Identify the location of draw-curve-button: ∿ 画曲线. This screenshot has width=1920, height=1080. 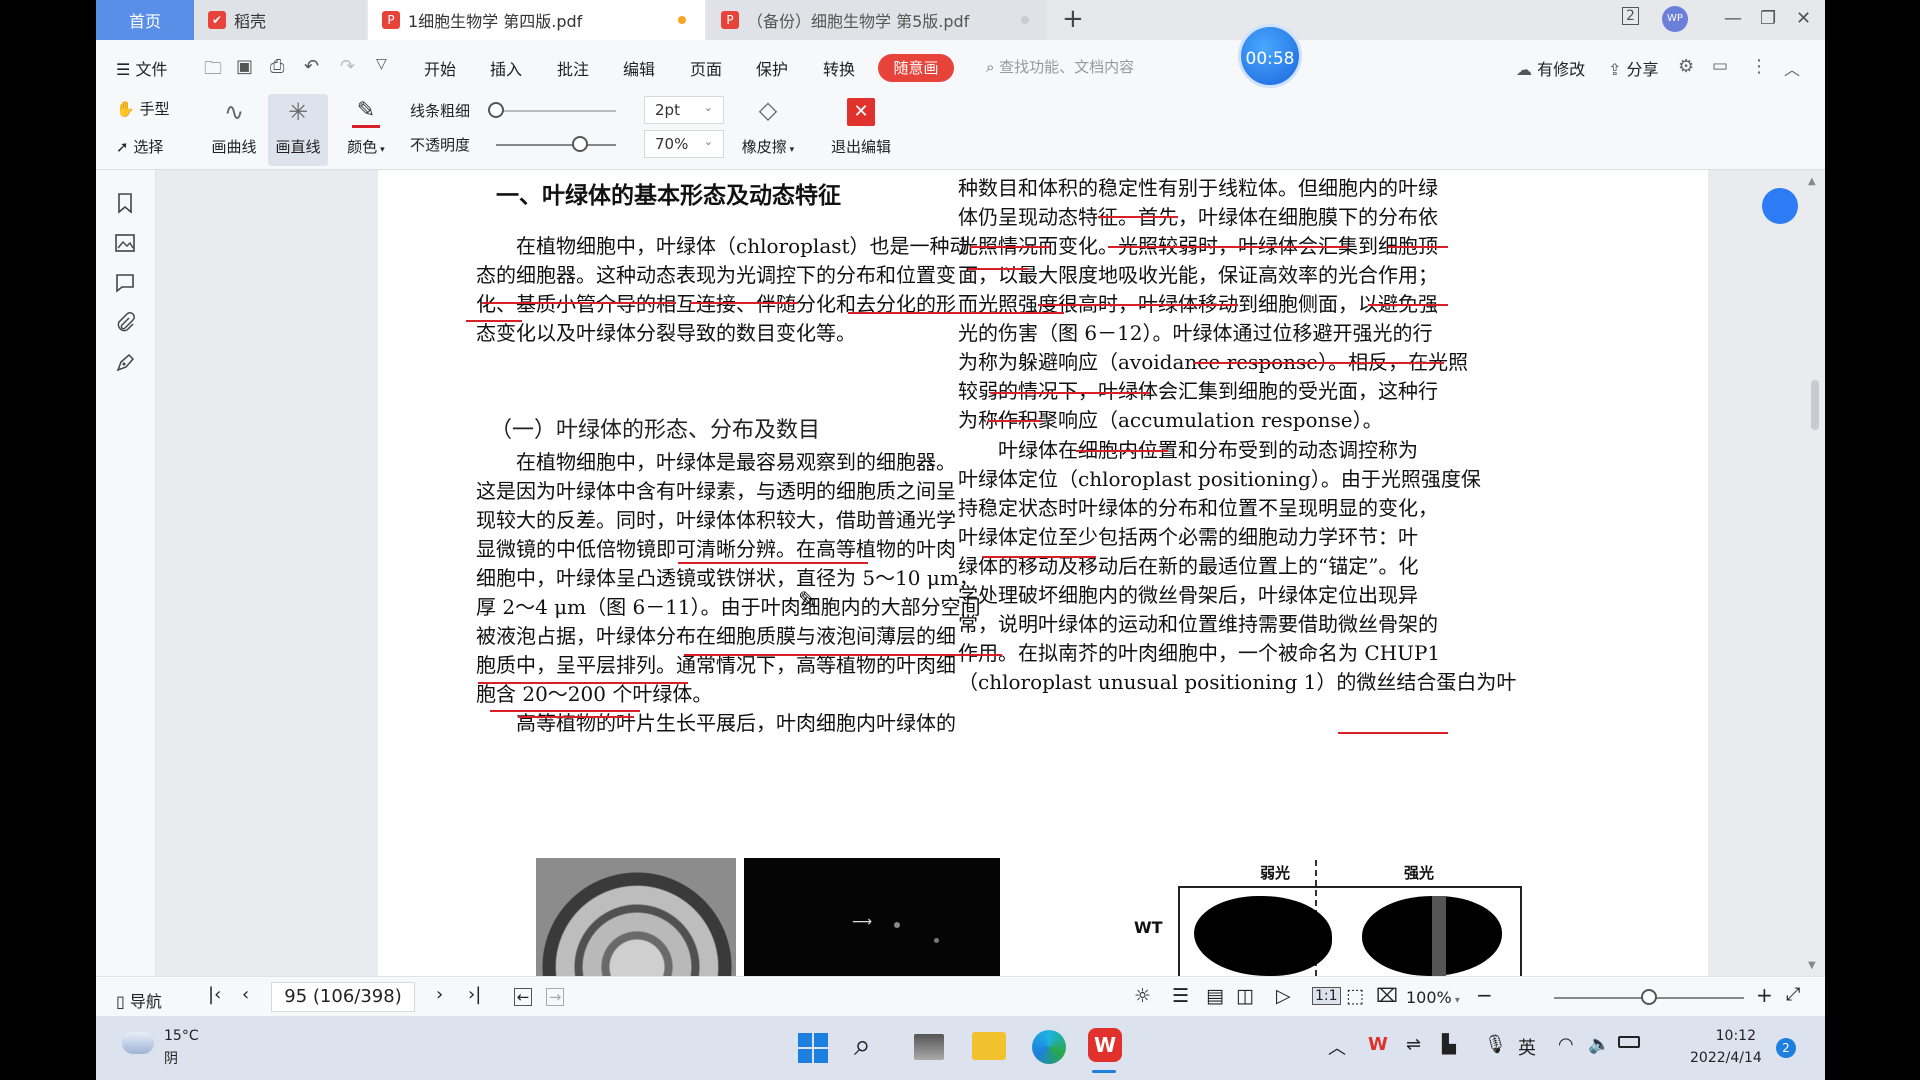
(234, 130).